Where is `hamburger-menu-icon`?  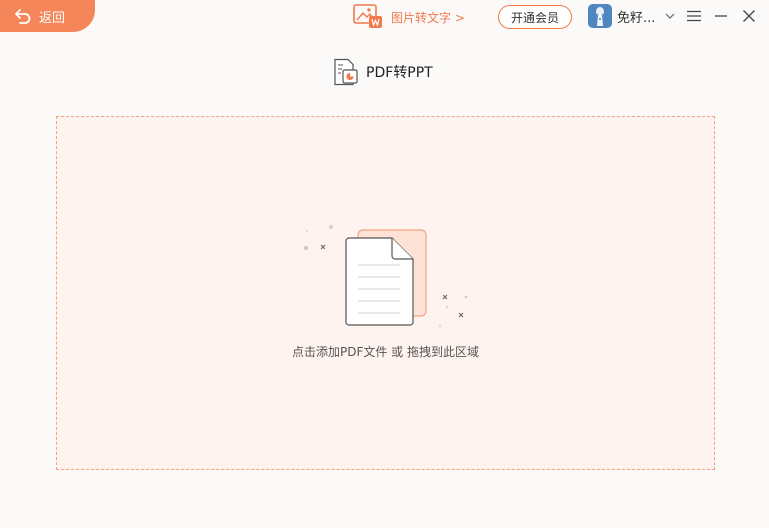 hamburger-menu-icon is located at coordinates (694, 16).